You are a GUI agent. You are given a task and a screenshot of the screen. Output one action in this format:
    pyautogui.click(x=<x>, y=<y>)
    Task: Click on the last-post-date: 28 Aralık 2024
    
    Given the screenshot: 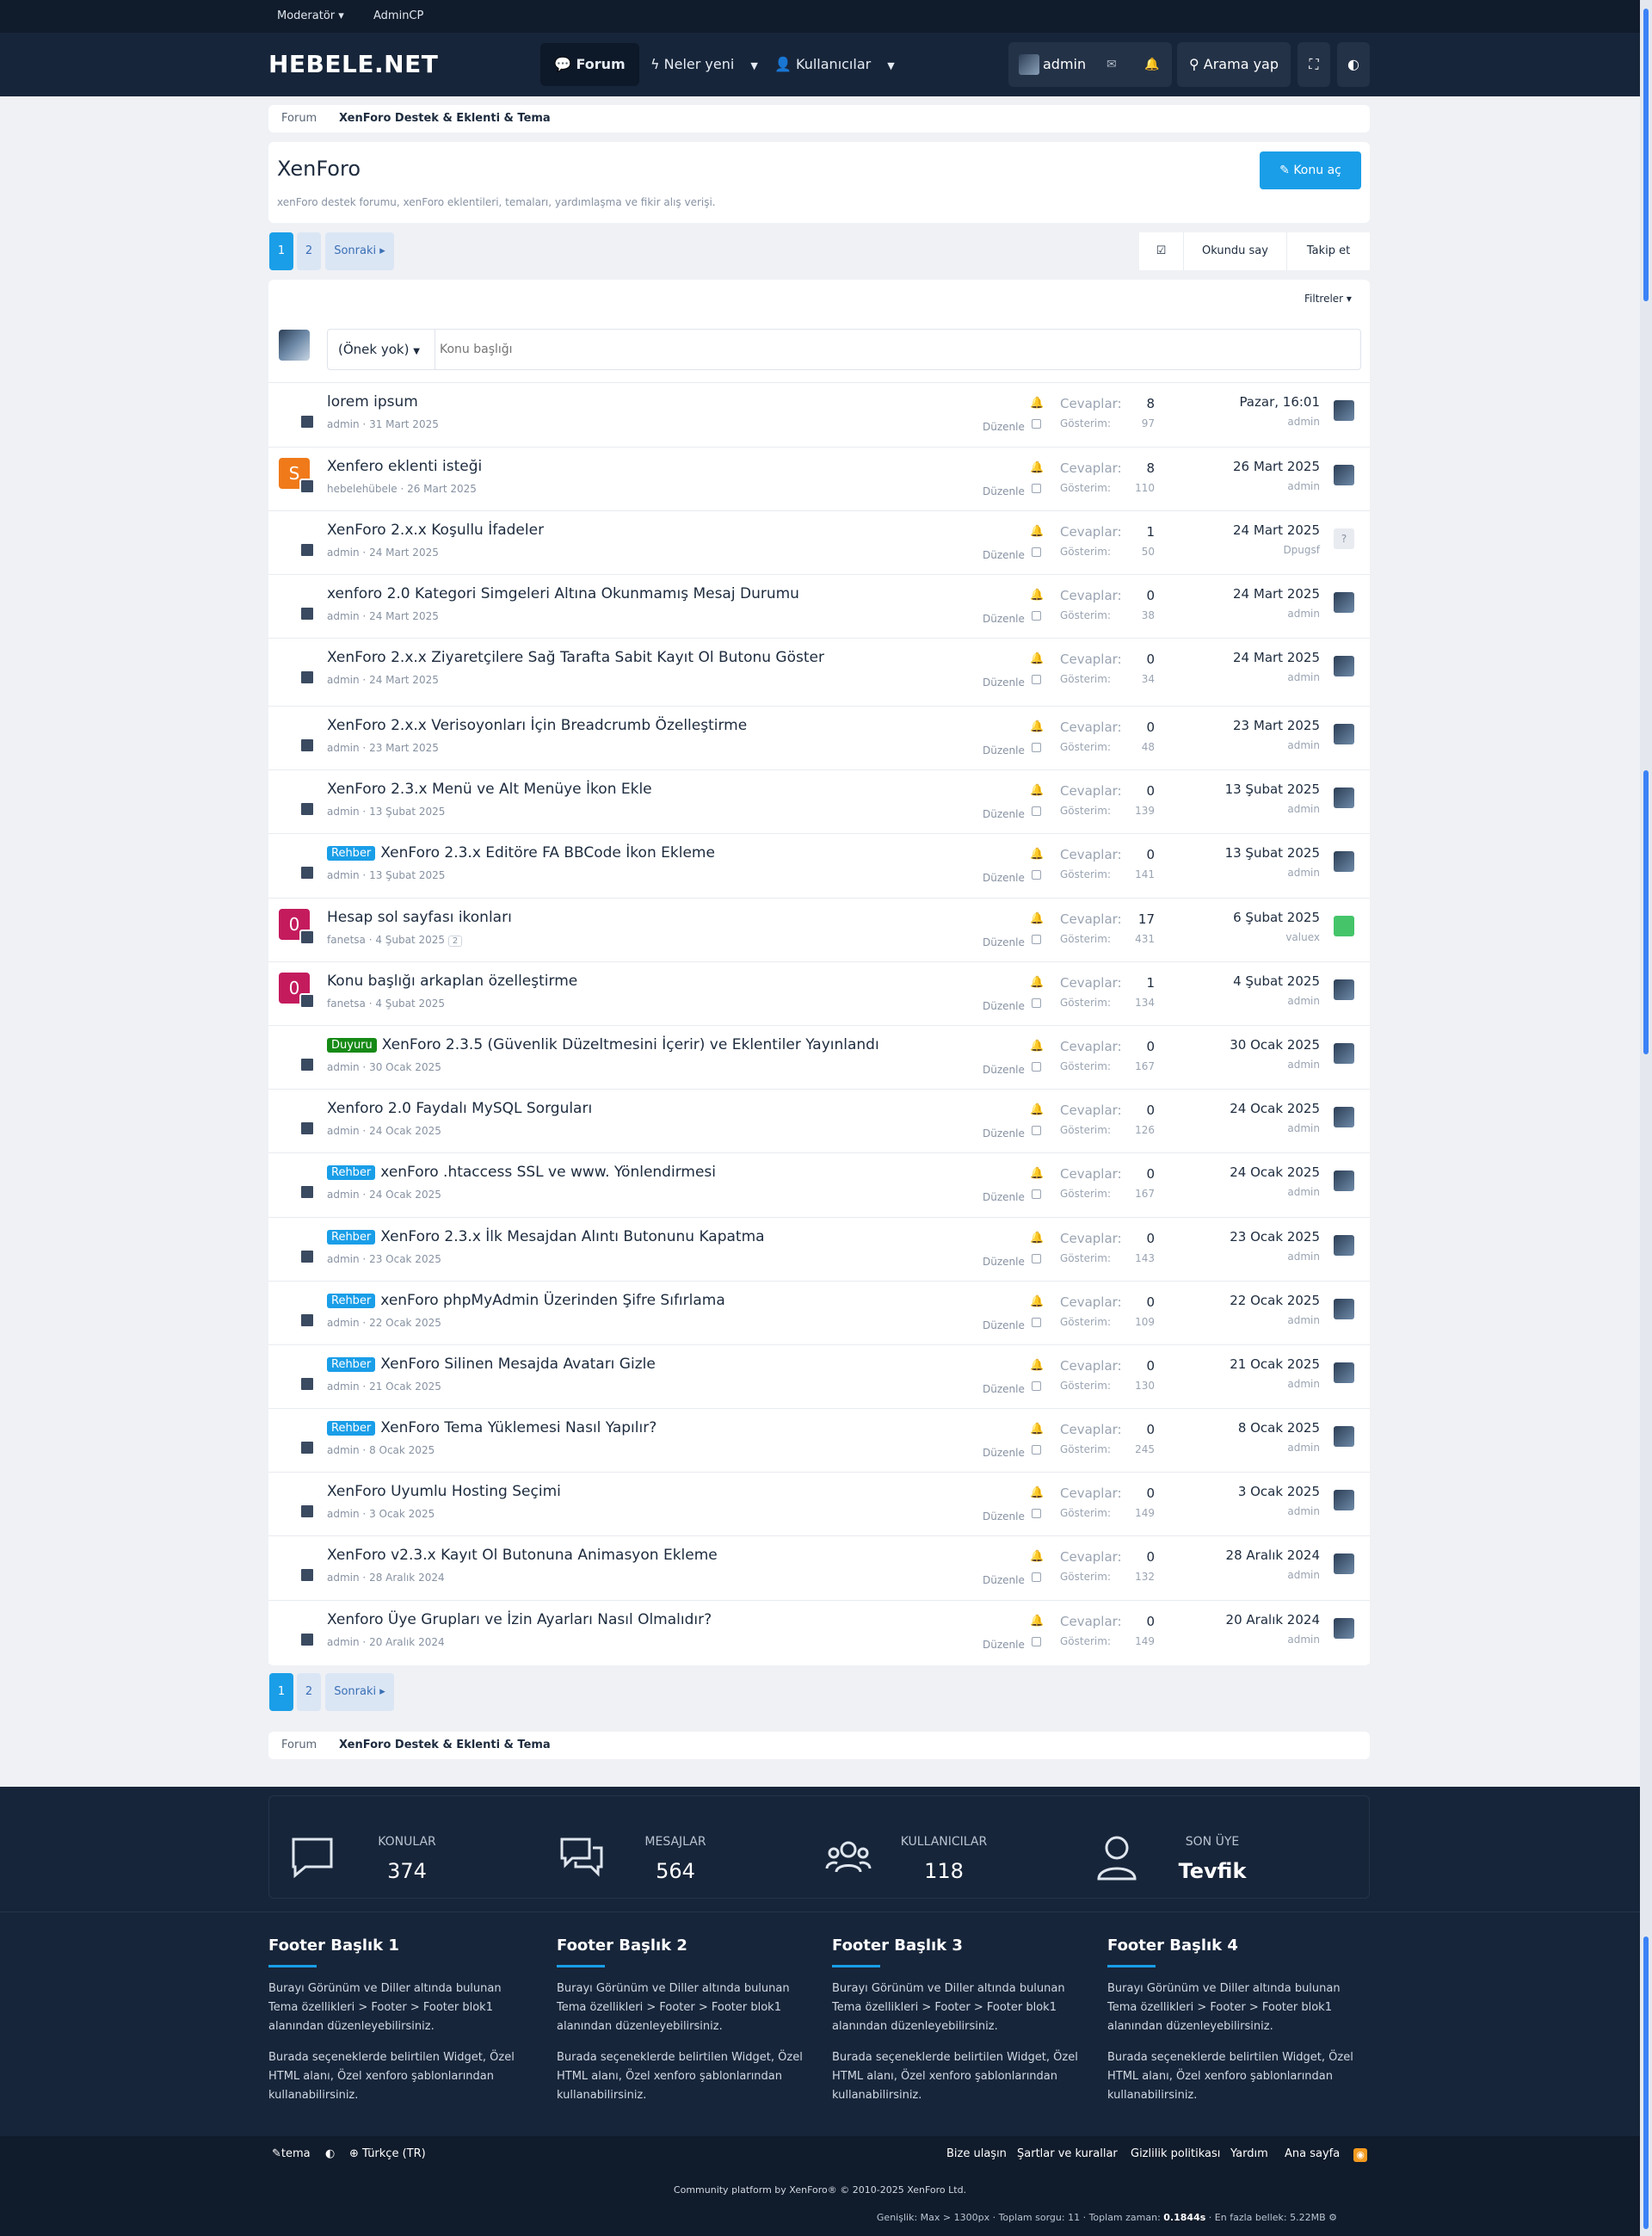 What is the action you would take?
    pyautogui.click(x=1273, y=1555)
    